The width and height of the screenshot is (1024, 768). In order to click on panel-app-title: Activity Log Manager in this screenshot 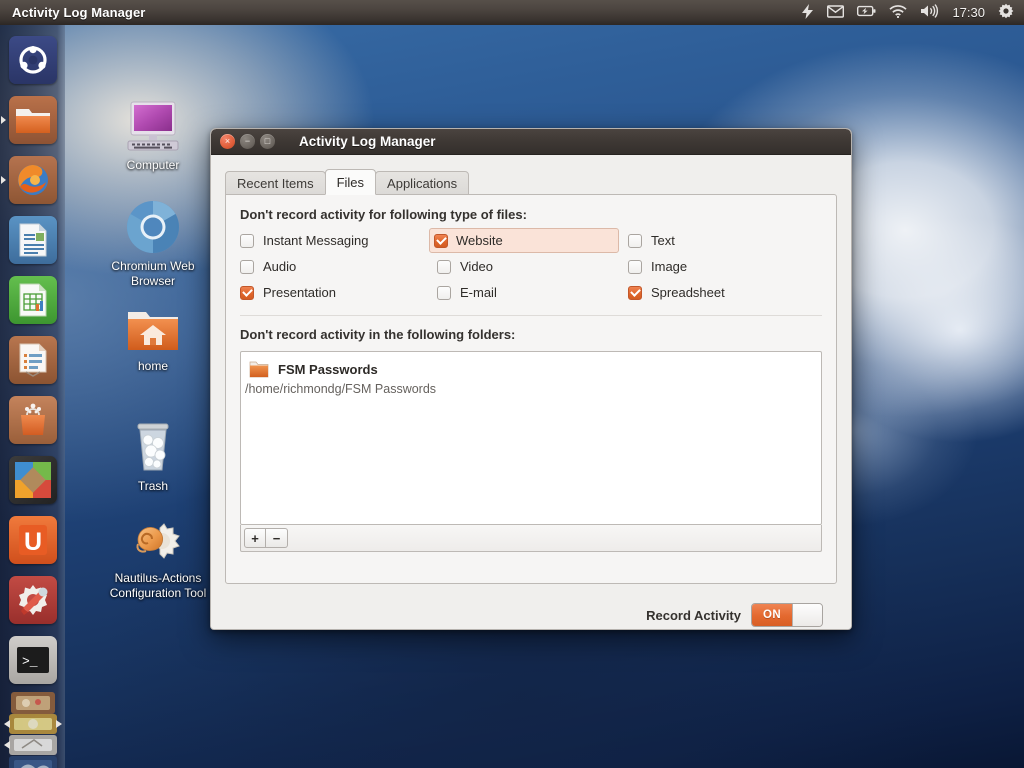, I will do `click(78, 12)`.